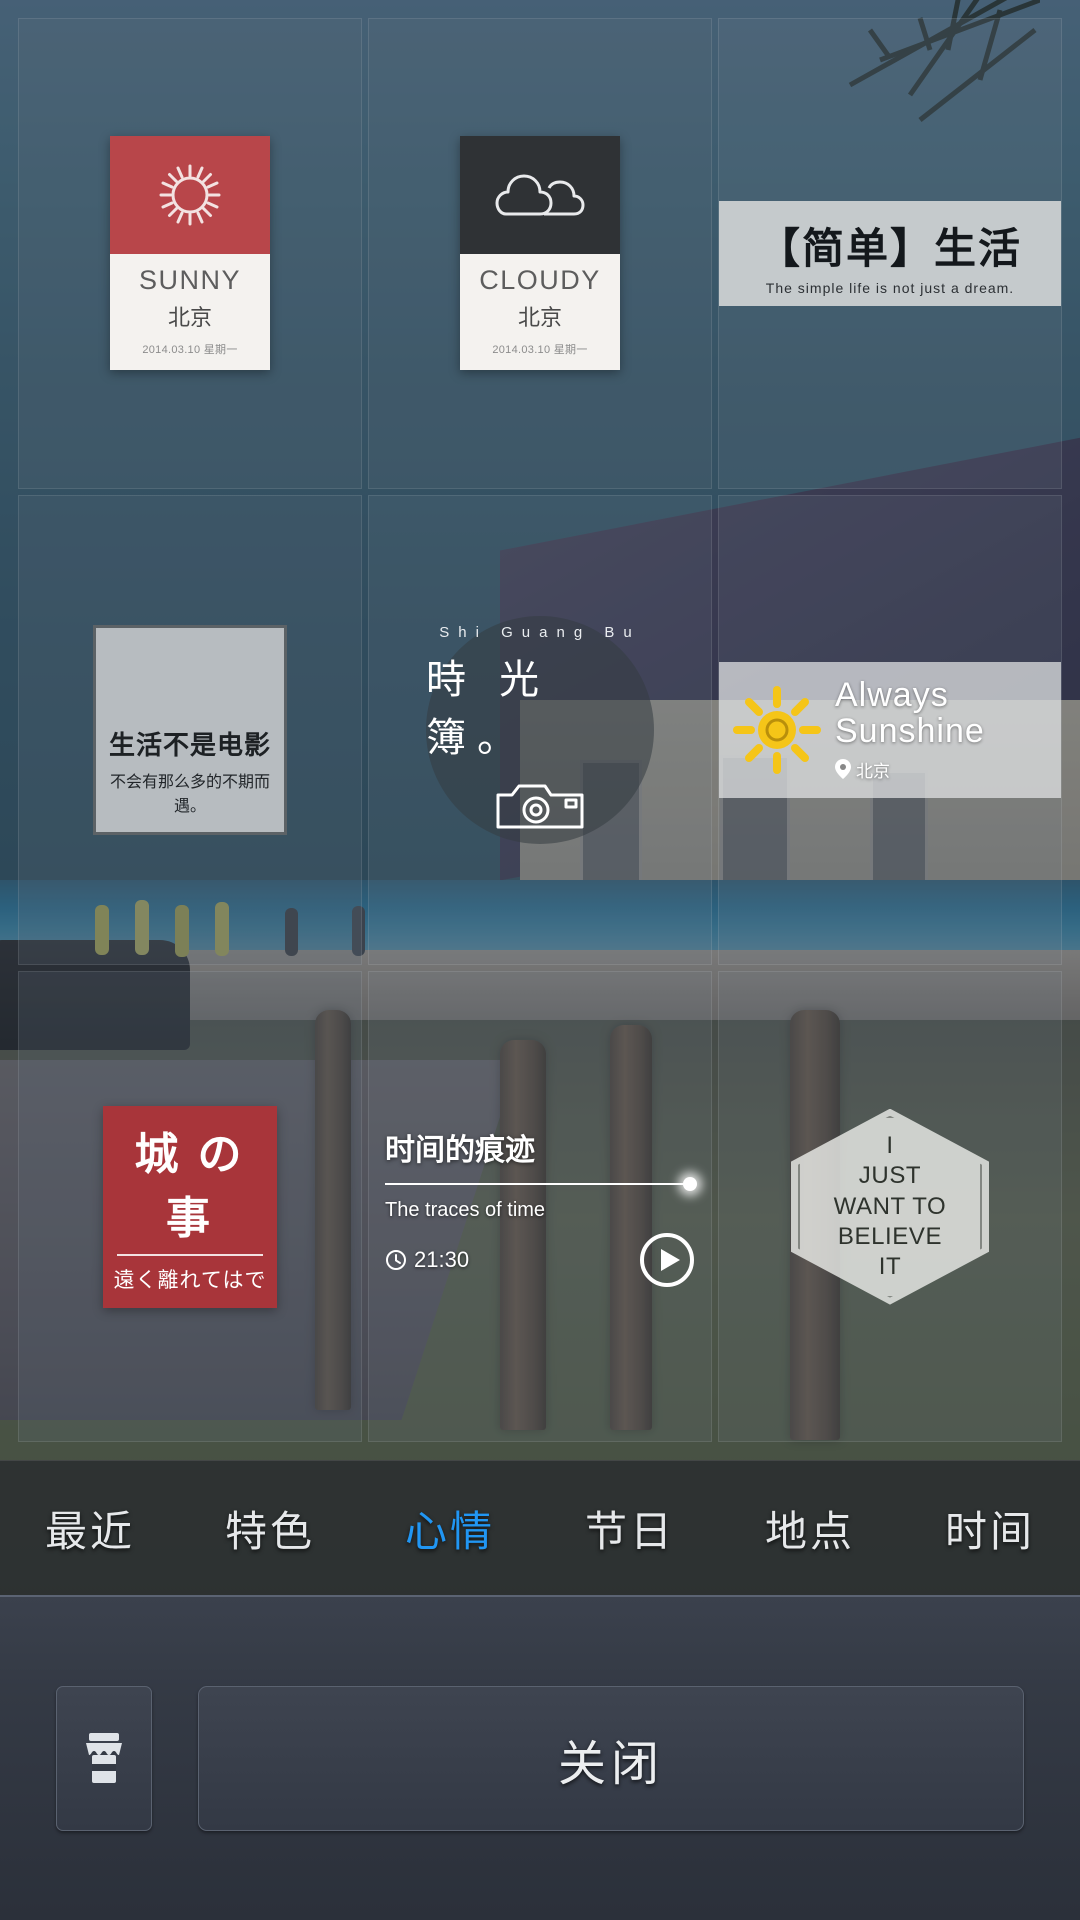 This screenshot has height=1920, width=1080. I want to click on sticker-item-city-story: 城 の 事 遠く離れてはで, so click(190, 1206).